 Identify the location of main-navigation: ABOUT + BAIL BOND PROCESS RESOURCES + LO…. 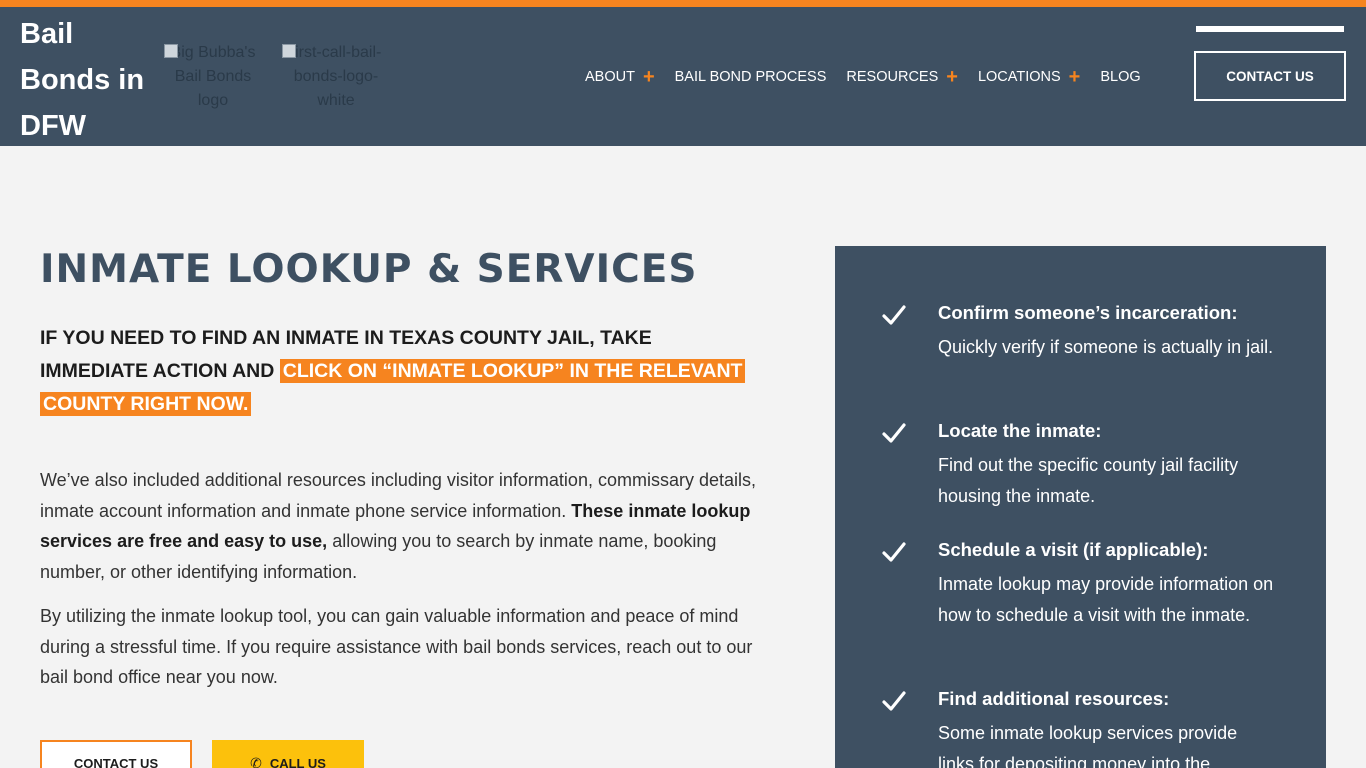
(863, 77).